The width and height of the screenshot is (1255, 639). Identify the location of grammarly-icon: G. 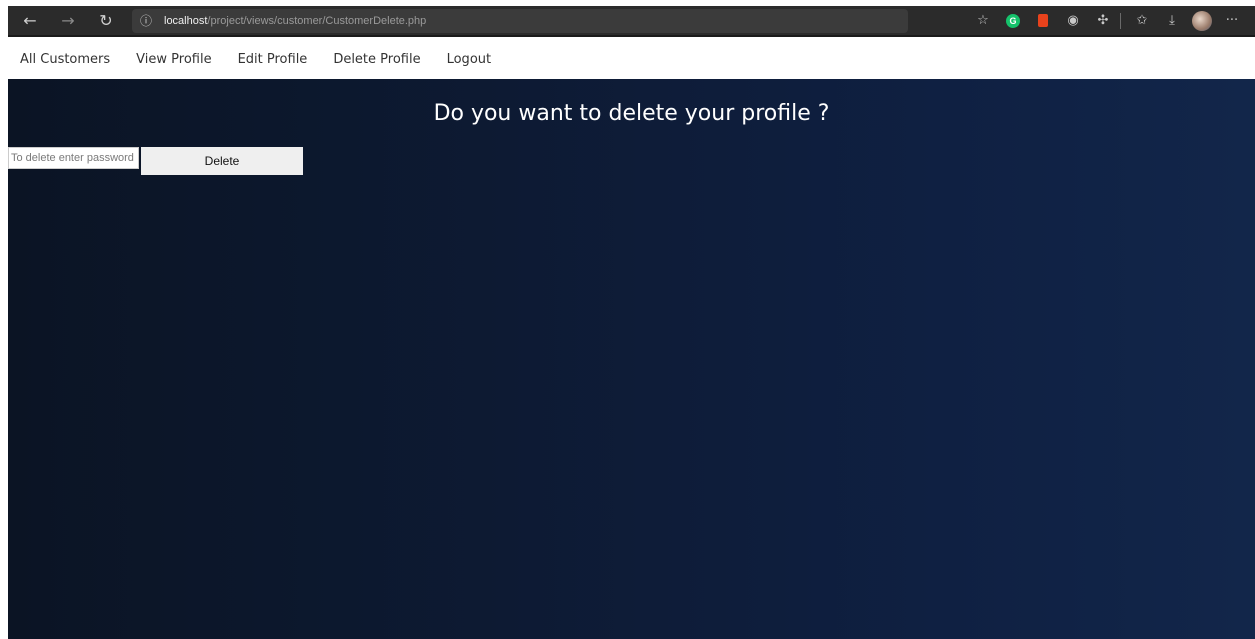
(1013, 21).